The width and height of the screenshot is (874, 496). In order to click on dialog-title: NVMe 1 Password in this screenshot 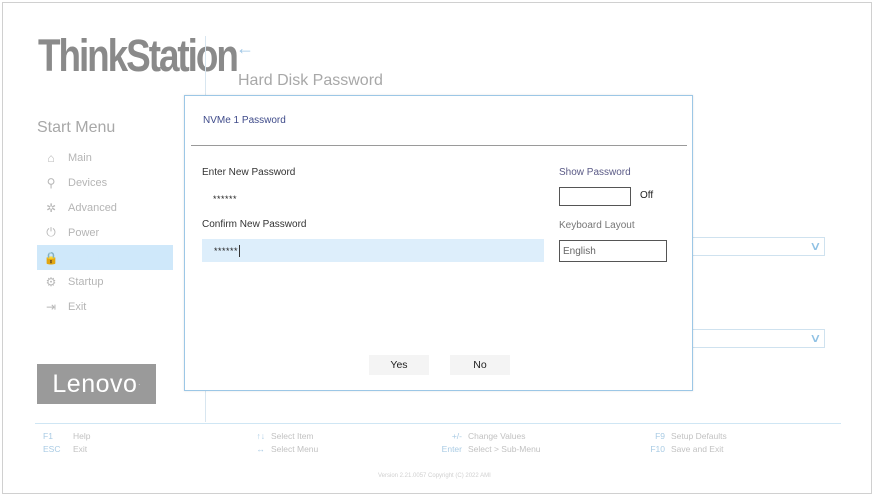, I will do `click(244, 120)`.